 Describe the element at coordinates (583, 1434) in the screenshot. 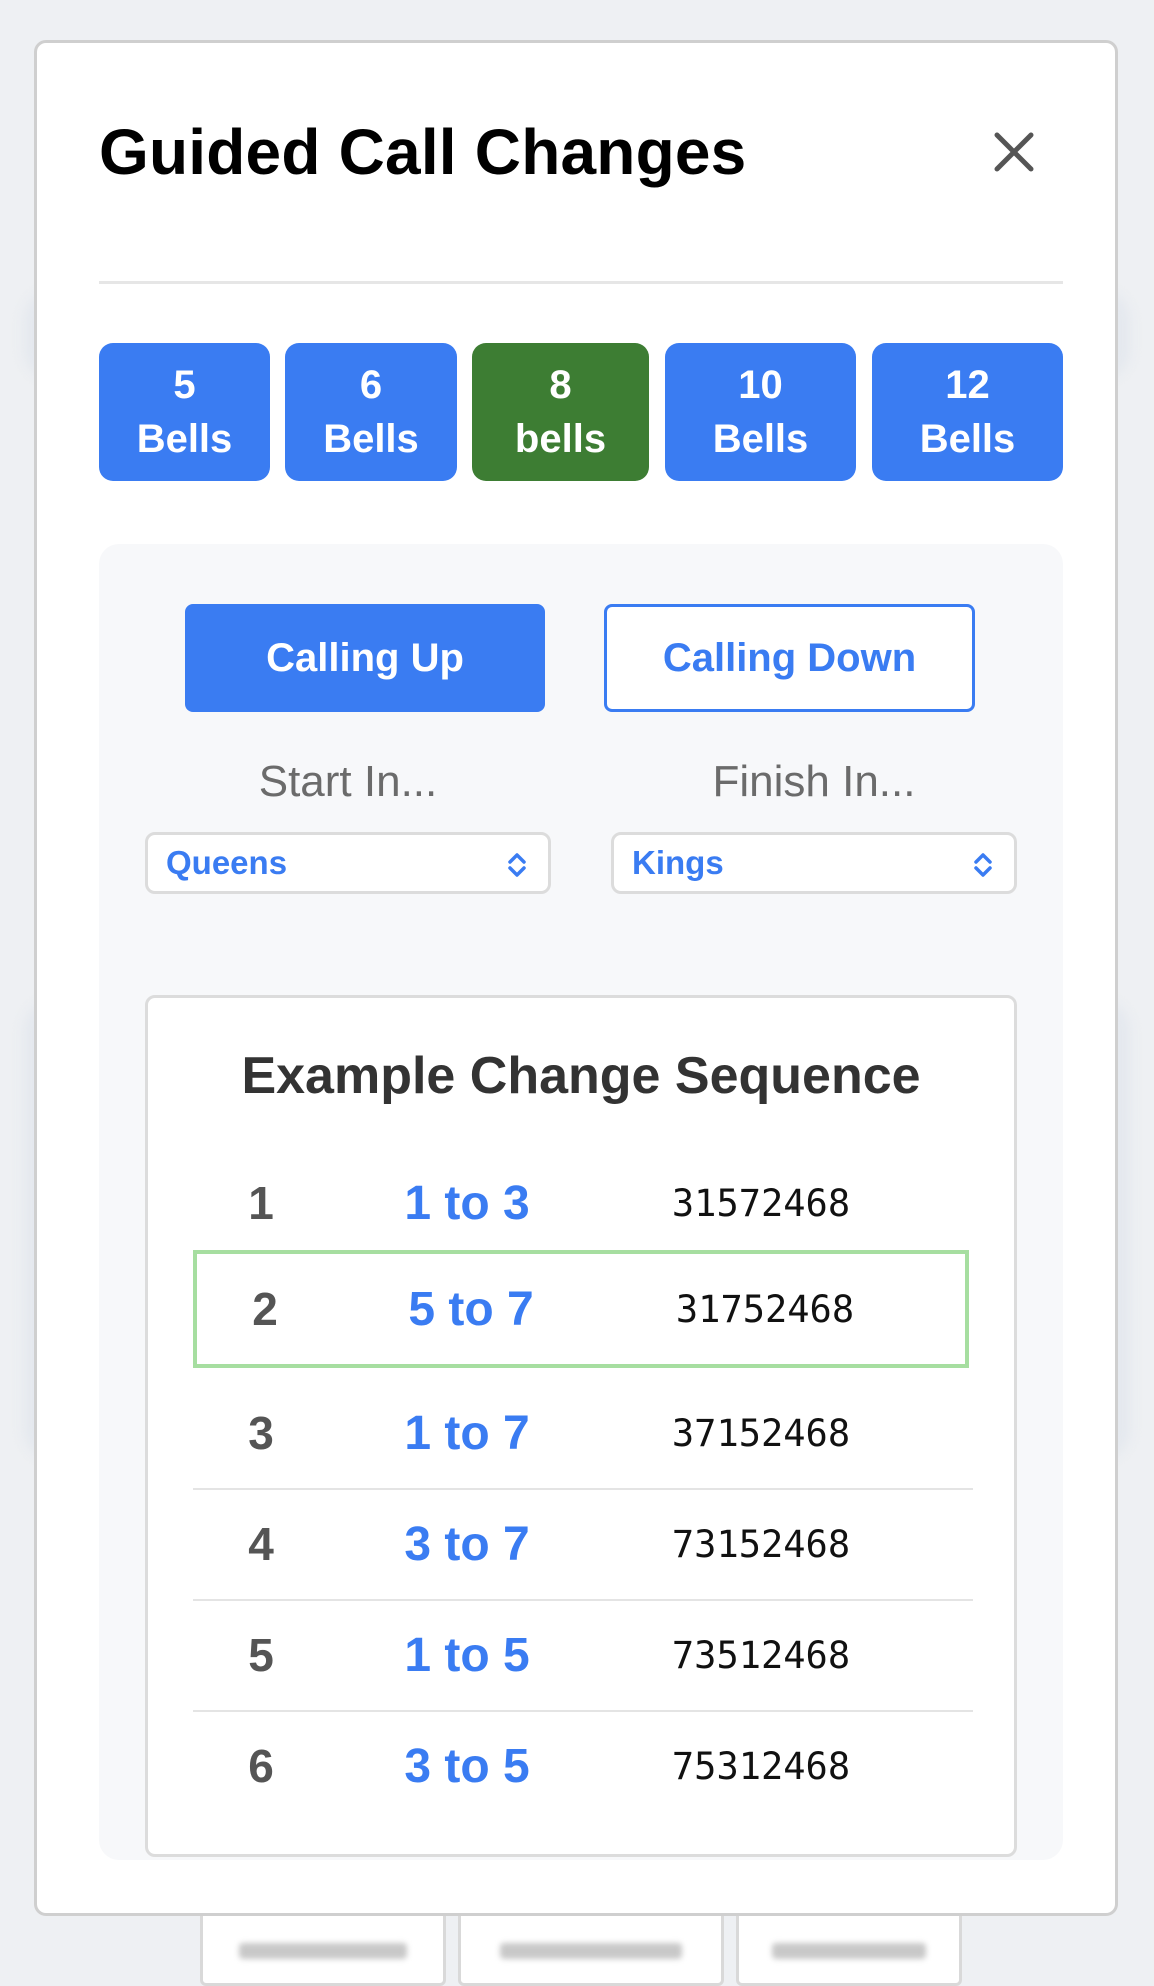

I see `sequence-row: 3 1 to 7 37152468` at that location.